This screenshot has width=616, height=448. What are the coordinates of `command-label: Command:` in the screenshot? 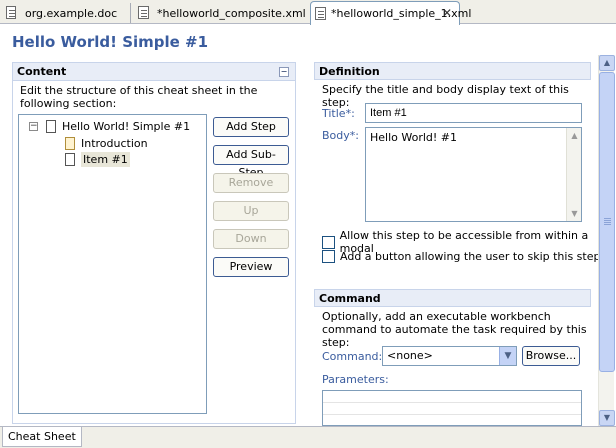 It's located at (352, 356).